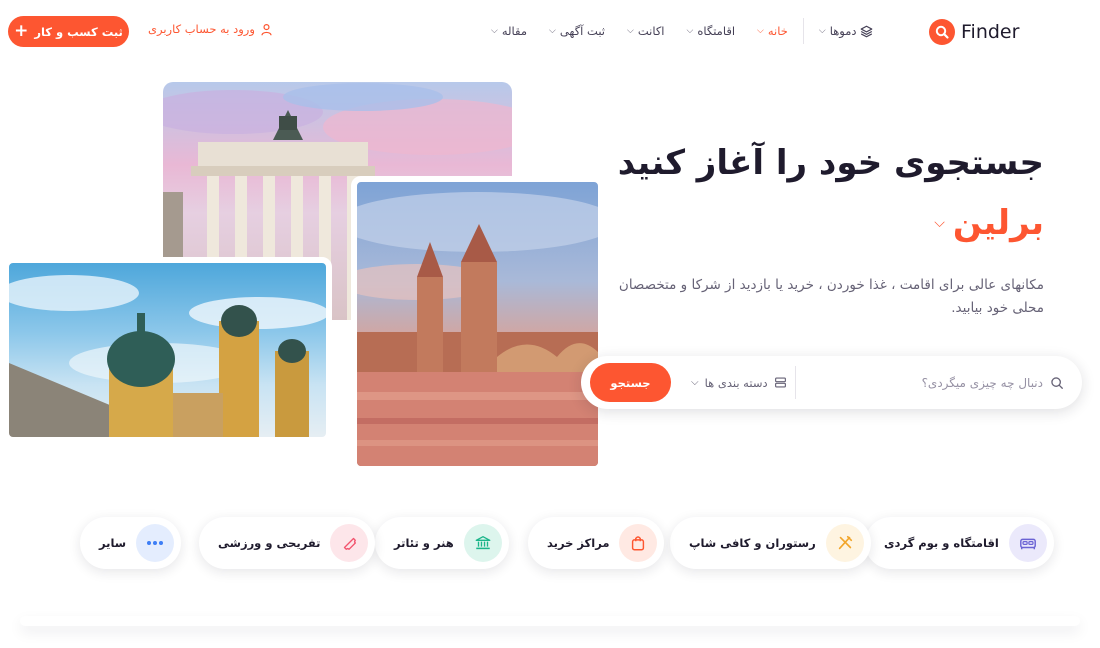 This screenshot has width=1100, height=648. I want to click on nav-label-demos: دموها, so click(843, 31).